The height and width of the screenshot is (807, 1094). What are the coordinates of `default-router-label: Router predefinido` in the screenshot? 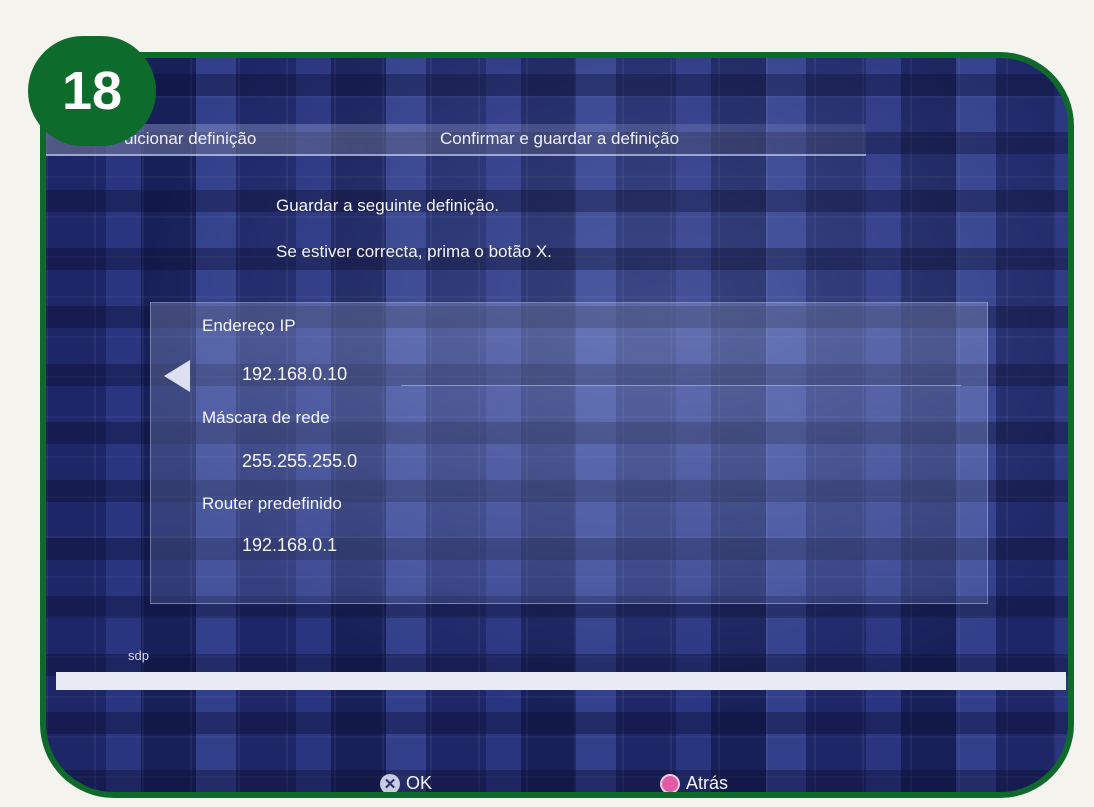 It's located at (272, 503).